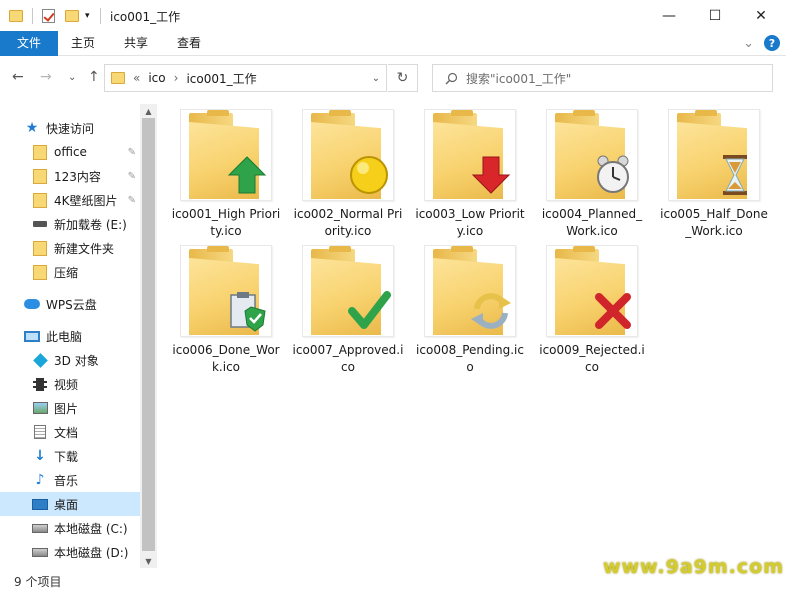  Describe the element at coordinates (72, 77) in the screenshot. I see `recent-locations-chevron-icon: ⌄` at that location.